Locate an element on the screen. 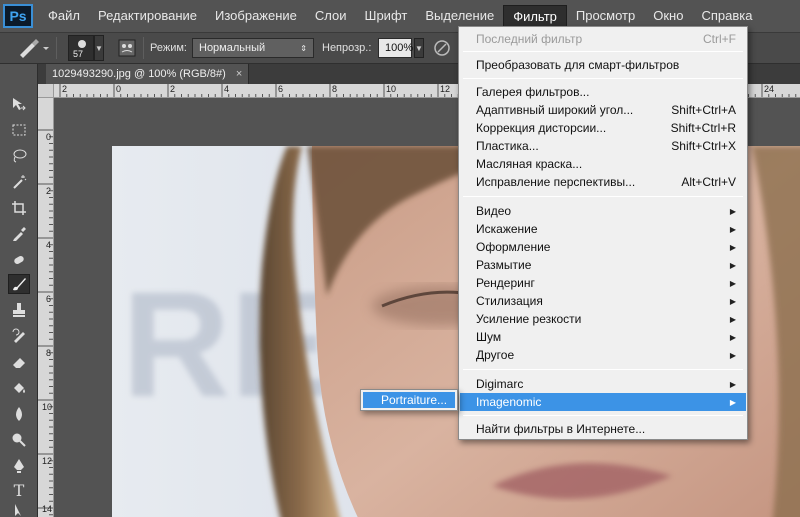 Image resolution: width=800 pixels, height=517 pixels. menu-item-adaptive-wide-angle: Адаптивный широкий угол... Shift+Ctrl+A is located at coordinates (603, 110).